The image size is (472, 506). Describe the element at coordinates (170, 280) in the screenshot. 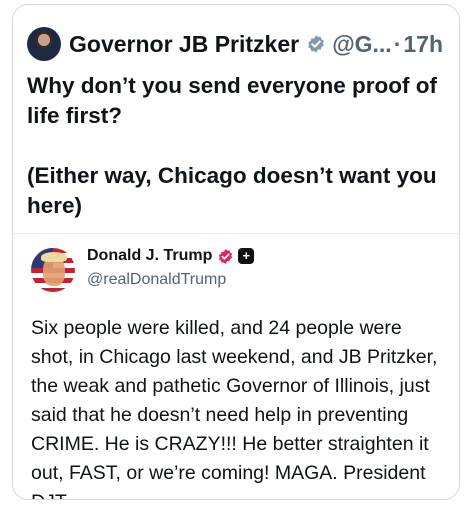

I see `quoted-author-handle: @realDonaldTrump` at that location.